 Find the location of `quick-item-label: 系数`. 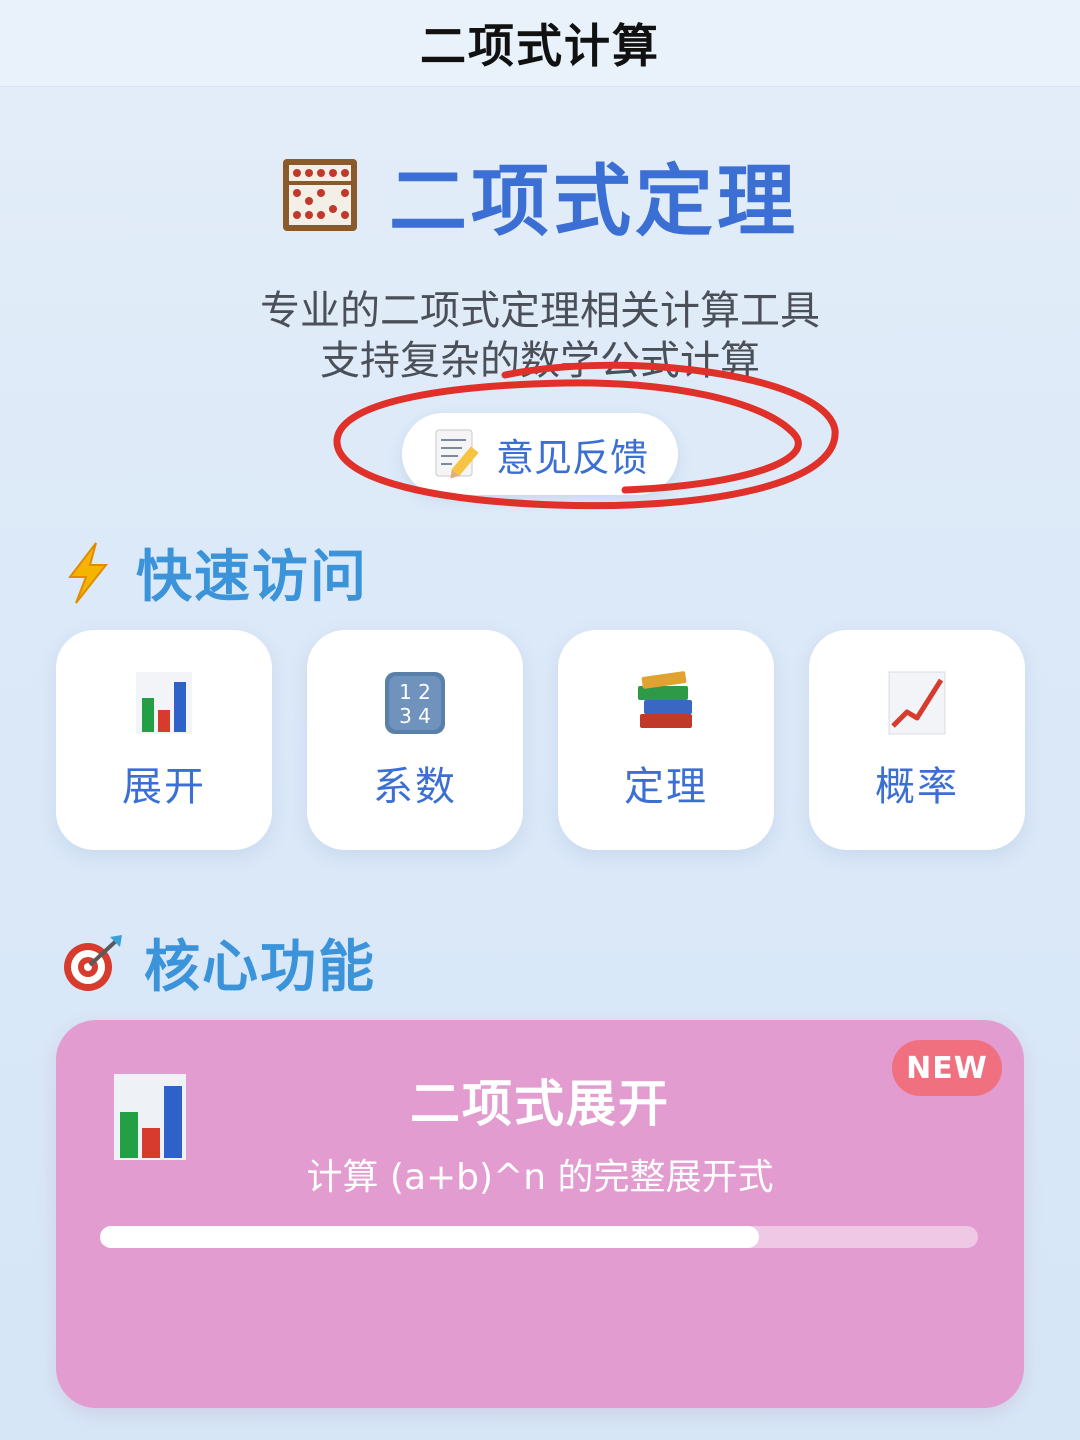

quick-item-label: 系数 is located at coordinates (415, 787).